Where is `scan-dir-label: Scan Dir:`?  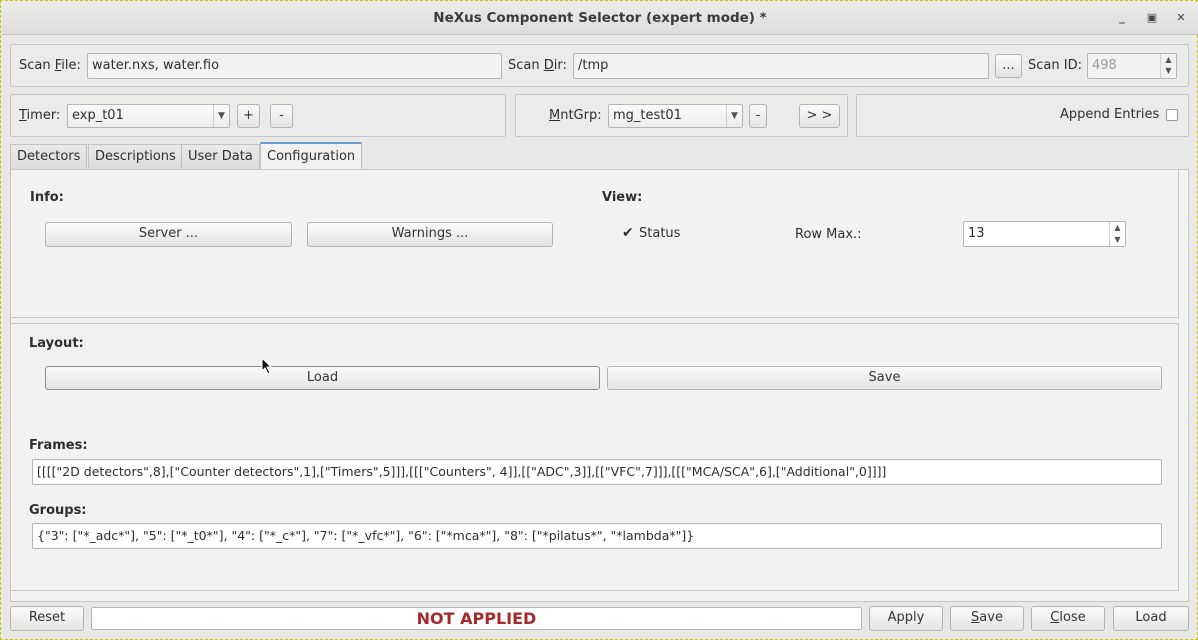
scan-dir-label: Scan Dir: is located at coordinates (537, 65).